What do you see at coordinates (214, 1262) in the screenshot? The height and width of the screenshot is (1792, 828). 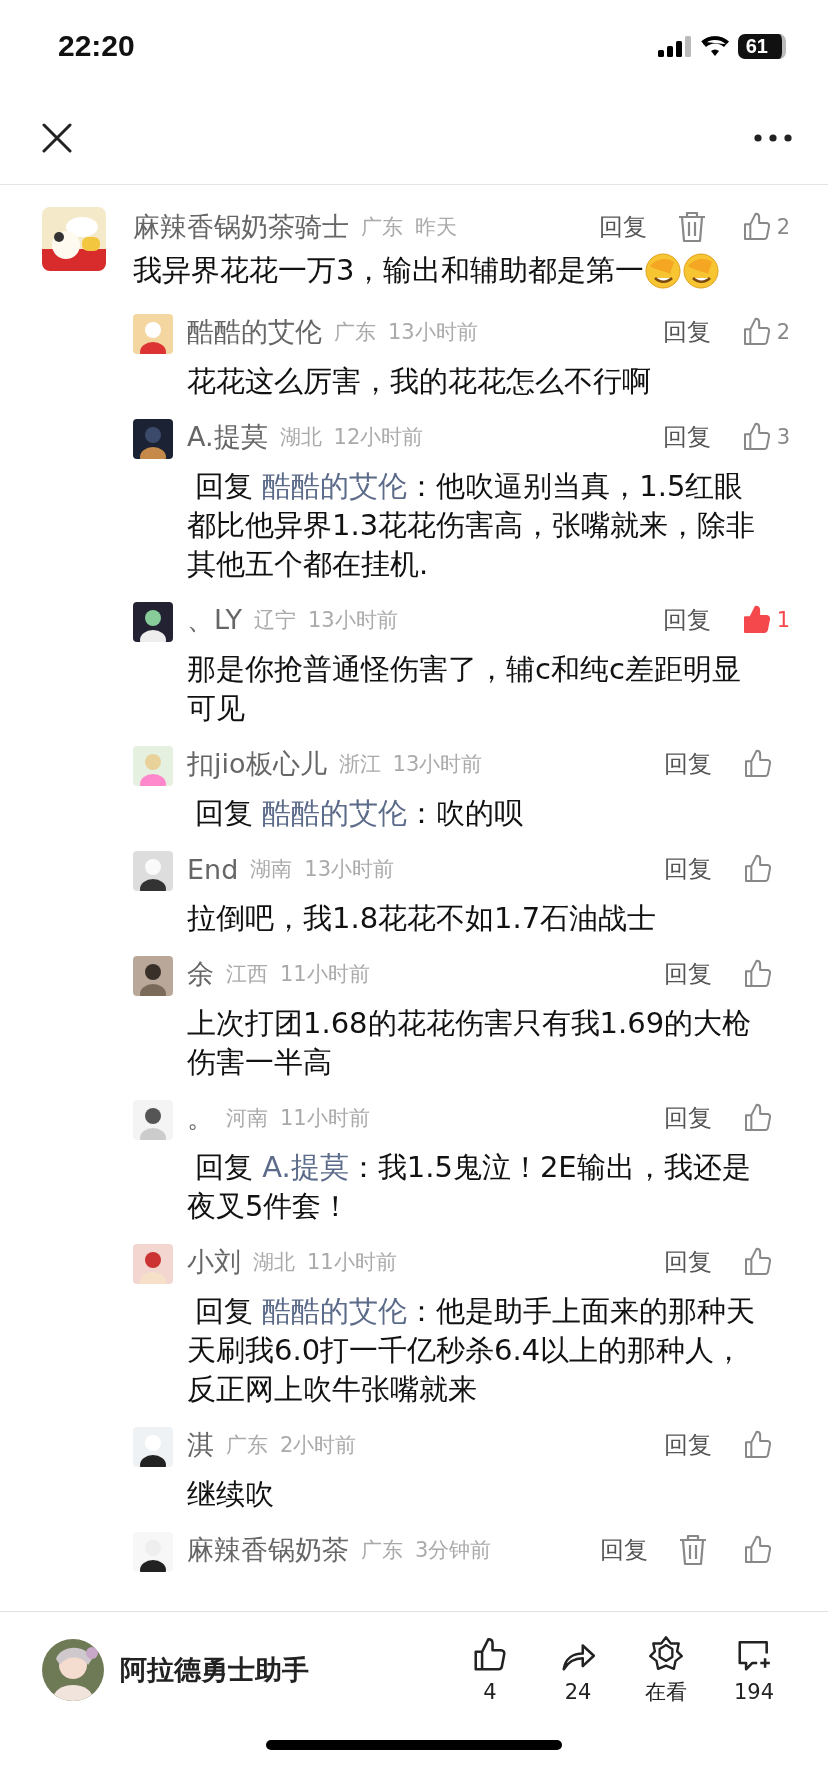 I see `user-name: 小刘` at bounding box center [214, 1262].